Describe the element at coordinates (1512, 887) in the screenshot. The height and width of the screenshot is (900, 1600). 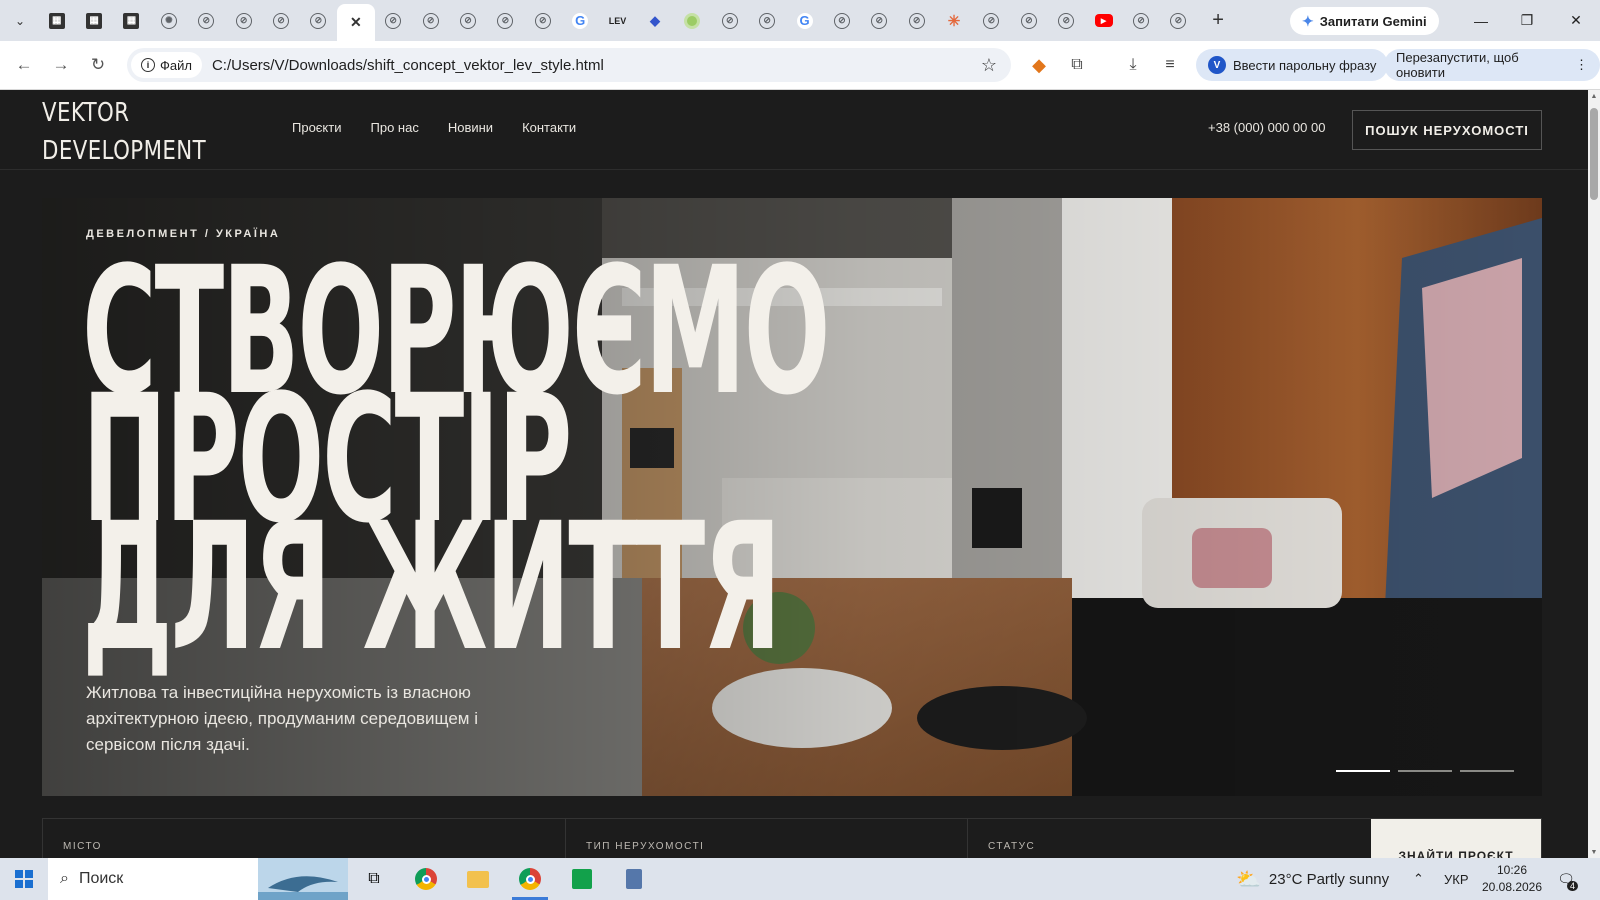
I see `clock-date: 20.08.2026` at that location.